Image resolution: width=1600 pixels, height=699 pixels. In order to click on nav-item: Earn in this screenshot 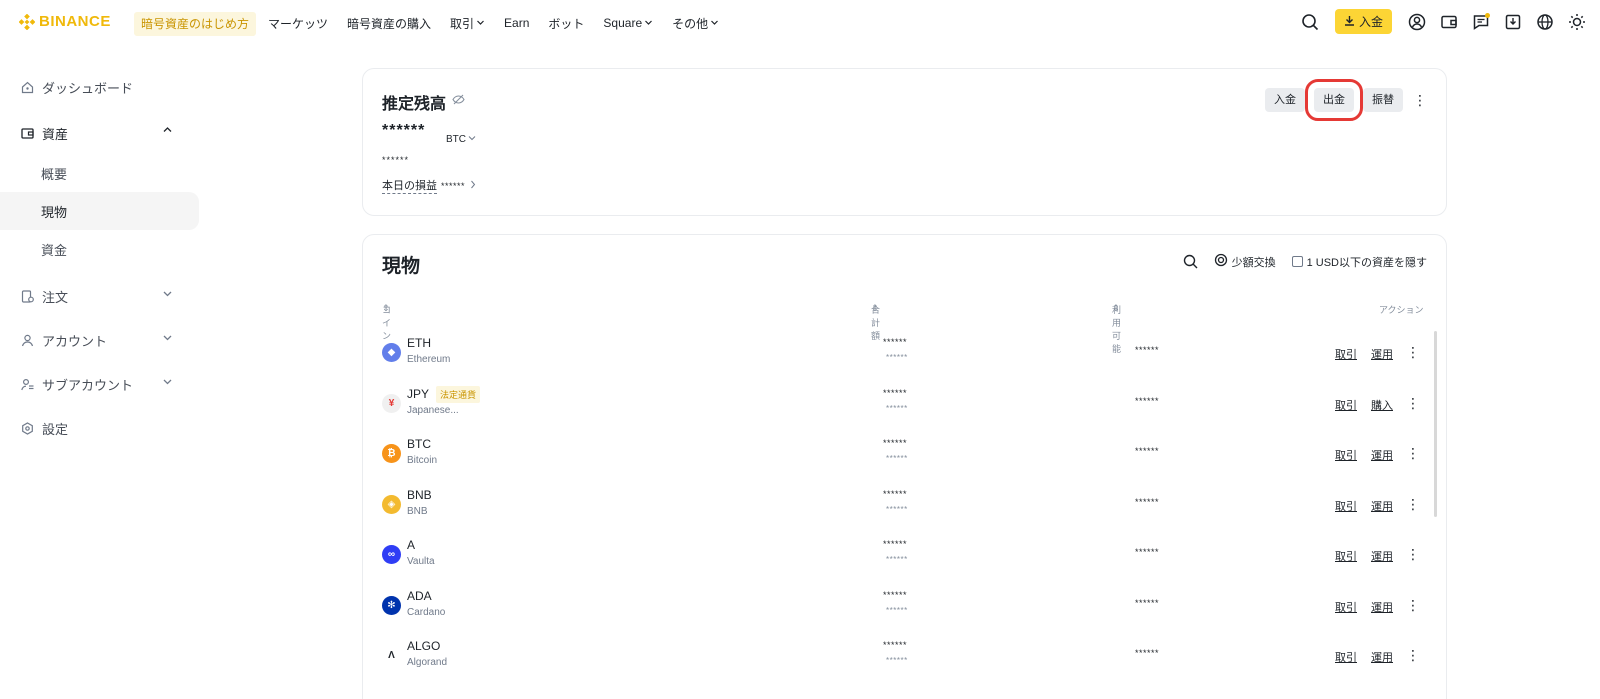, I will do `click(516, 23)`.